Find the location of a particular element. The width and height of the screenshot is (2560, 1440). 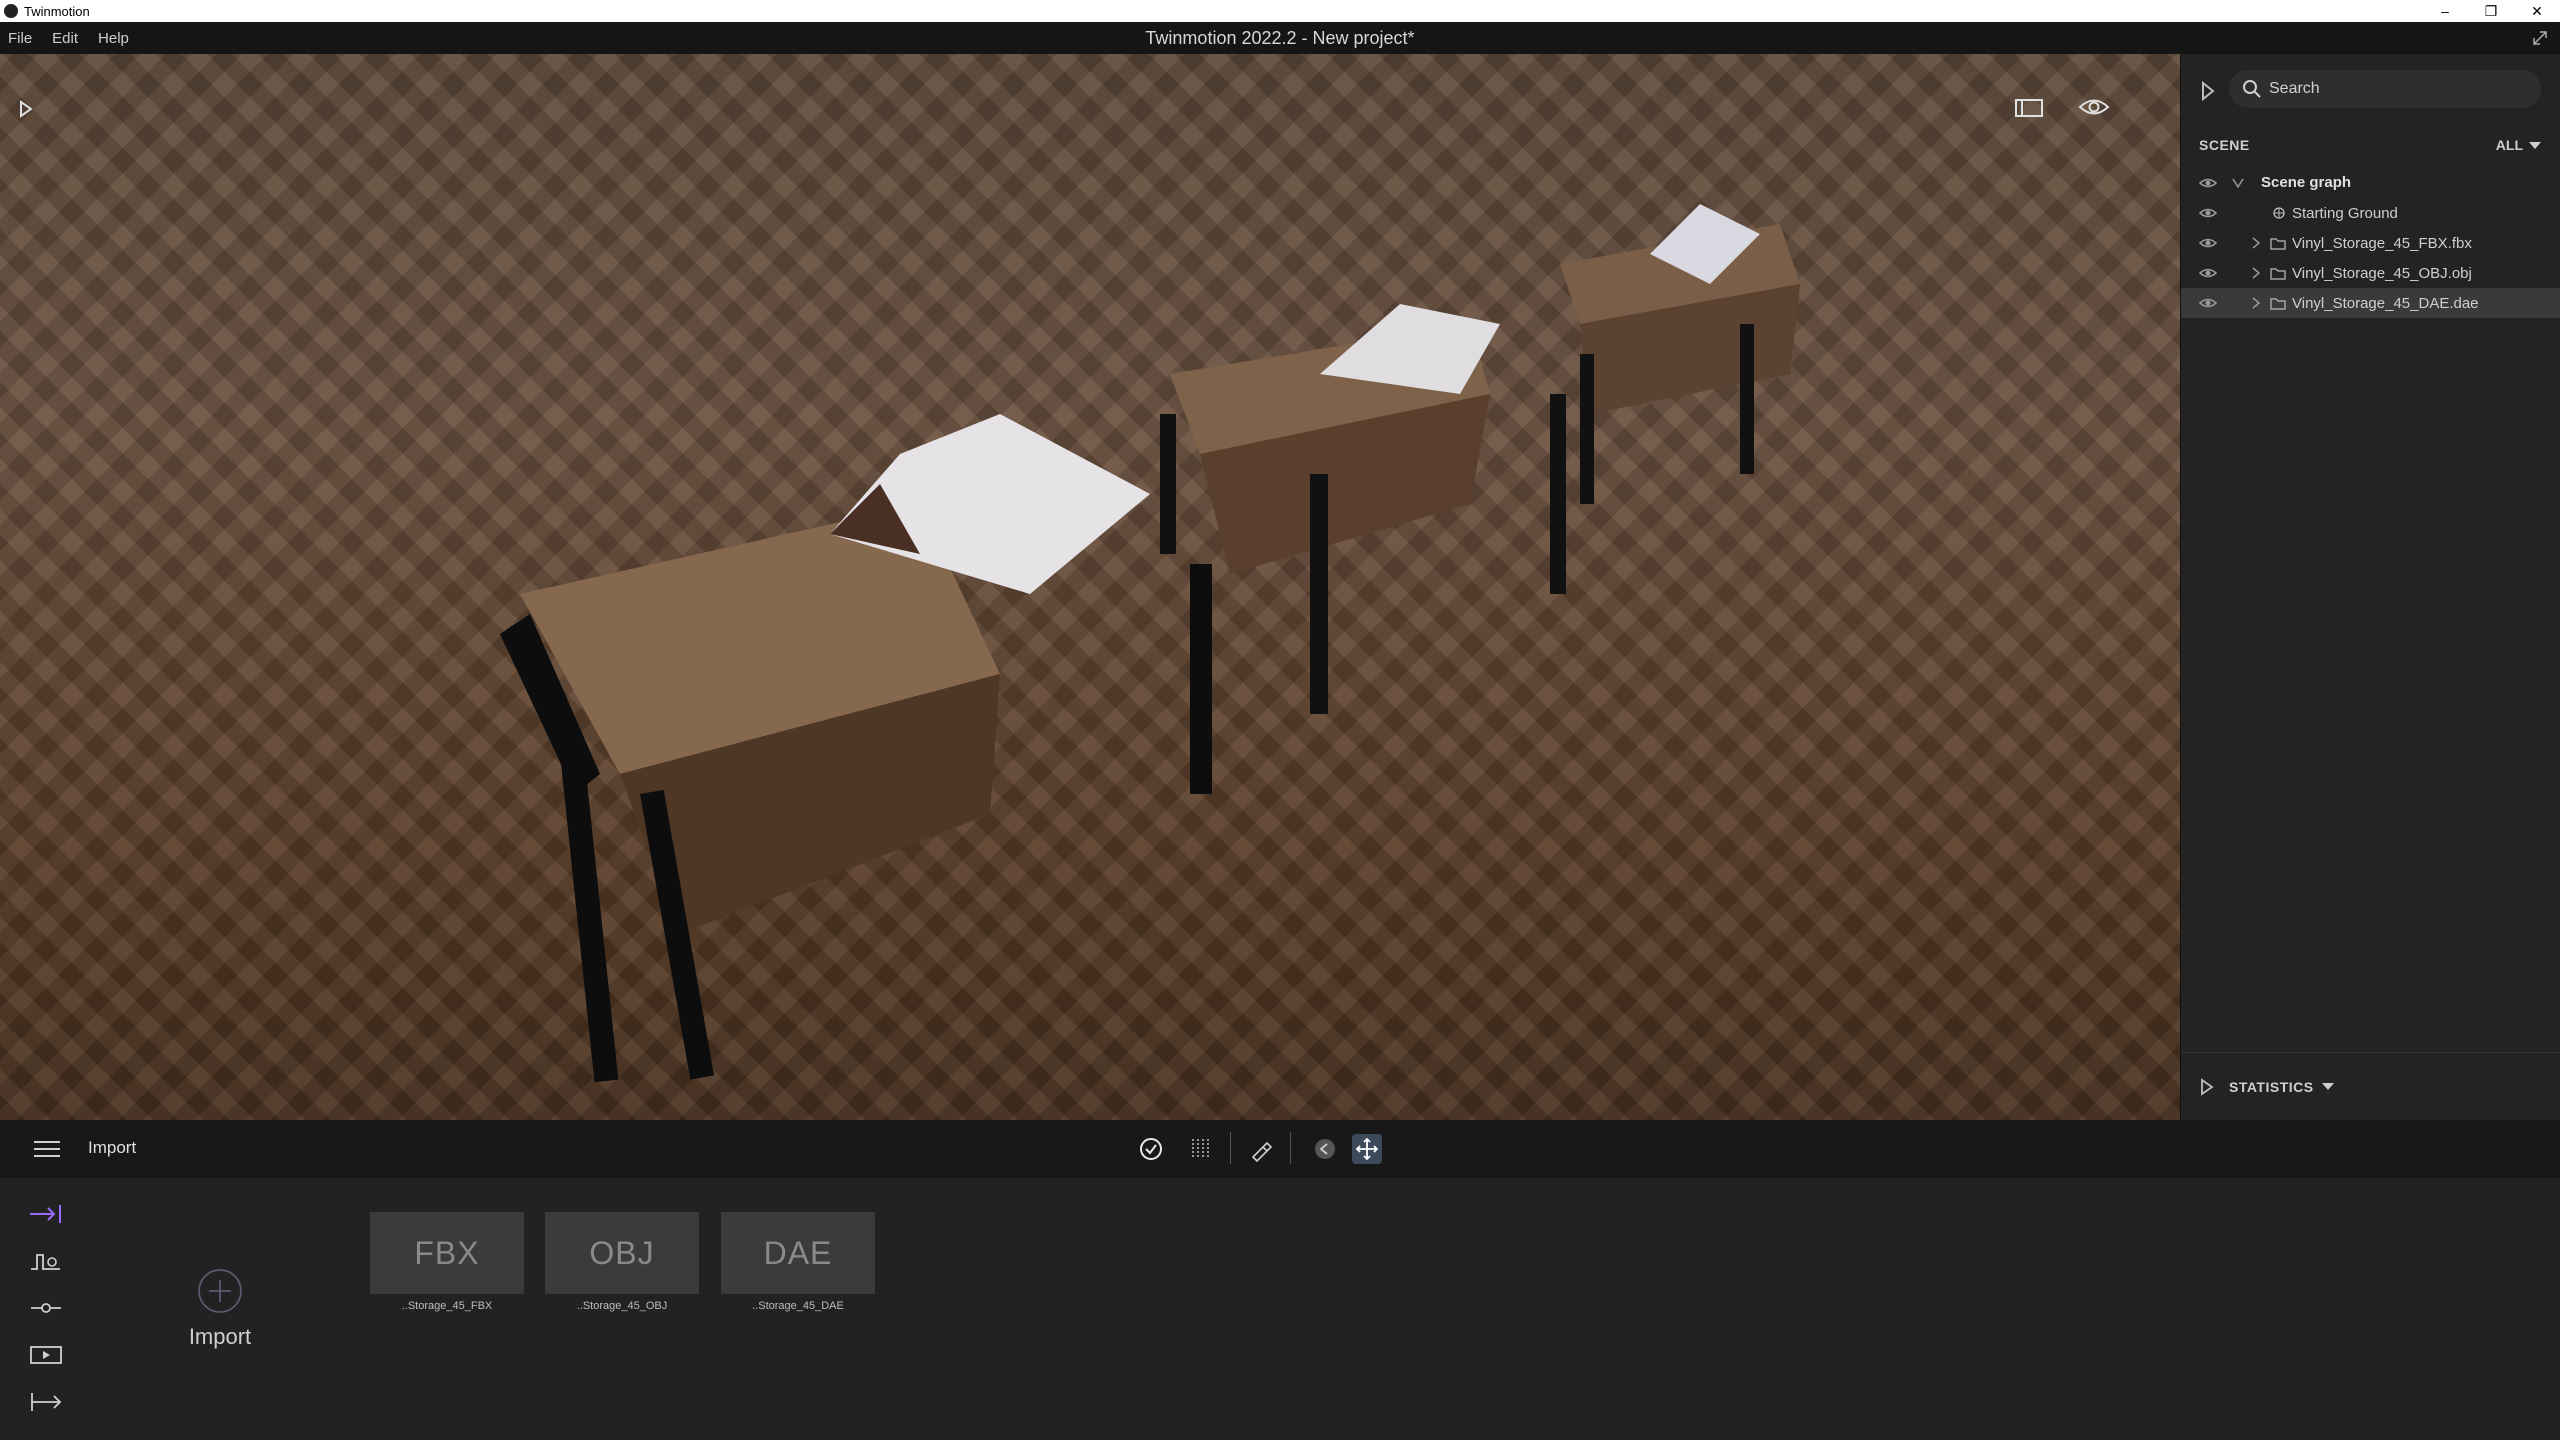

move-arrows-icon is located at coordinates (1367, 1149).